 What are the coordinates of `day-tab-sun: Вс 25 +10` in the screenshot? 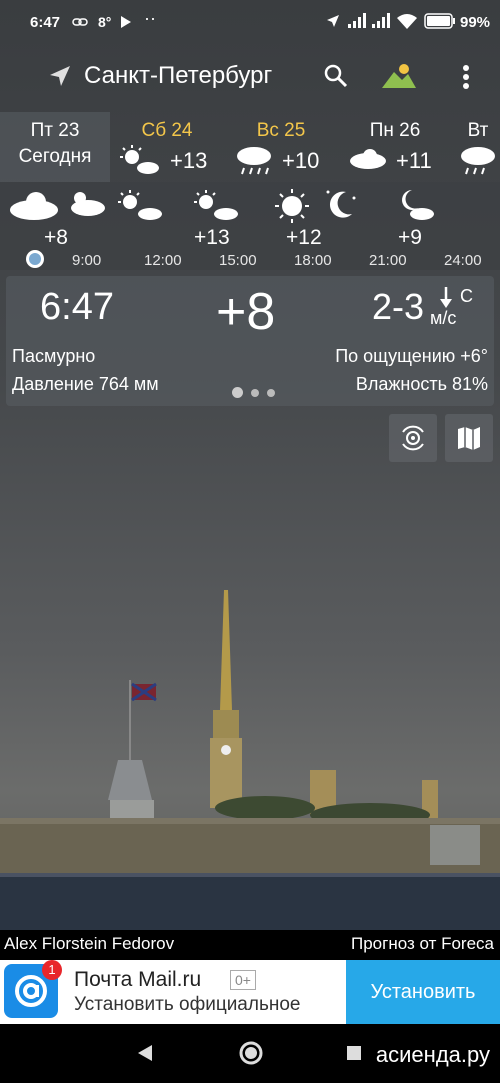 It's located at (281, 147).